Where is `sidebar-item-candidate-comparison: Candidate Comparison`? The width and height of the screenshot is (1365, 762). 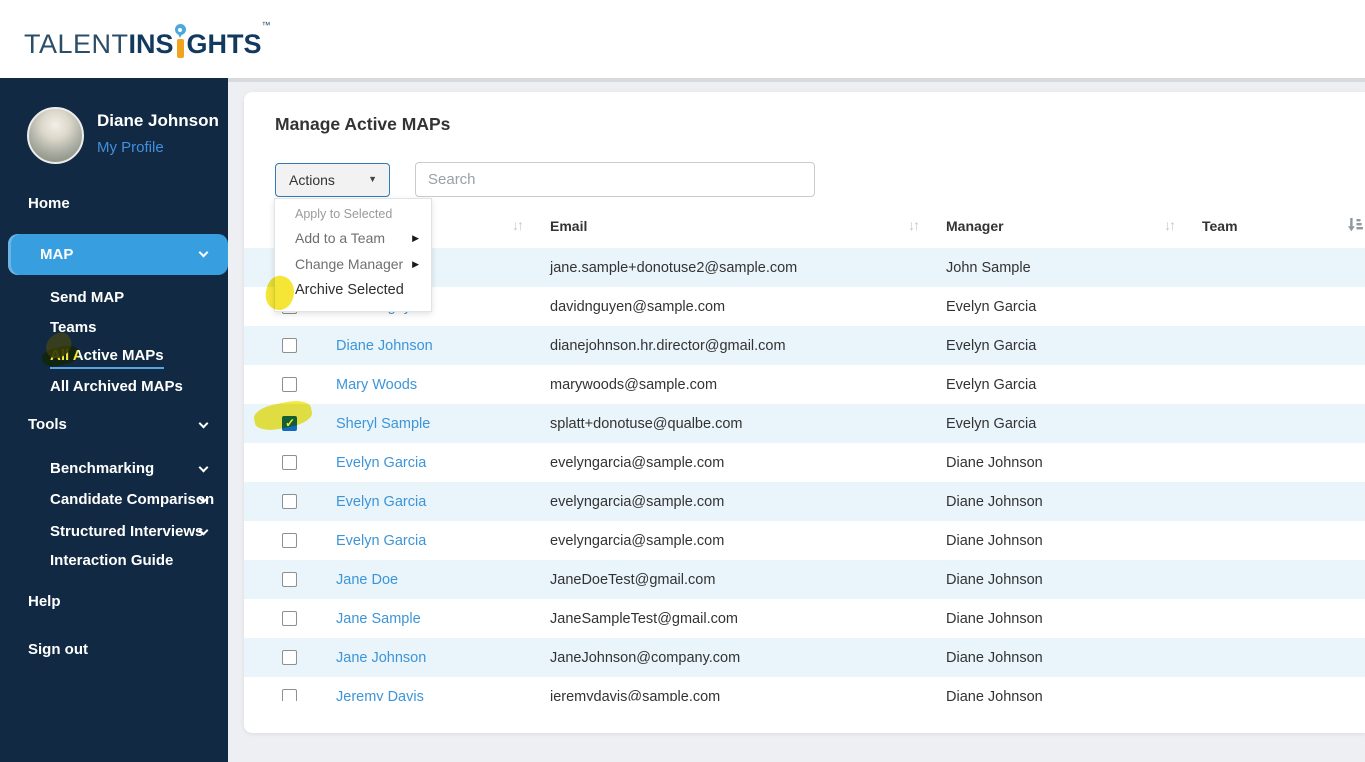
sidebar-item-candidate-comparison: Candidate Comparison is located at coordinates (132, 499).